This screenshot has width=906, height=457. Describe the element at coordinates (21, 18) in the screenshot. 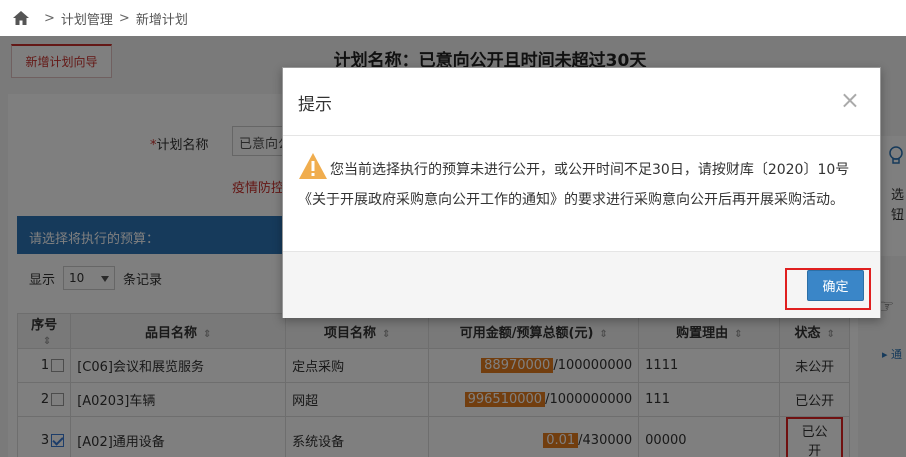

I see `home-icon` at that location.